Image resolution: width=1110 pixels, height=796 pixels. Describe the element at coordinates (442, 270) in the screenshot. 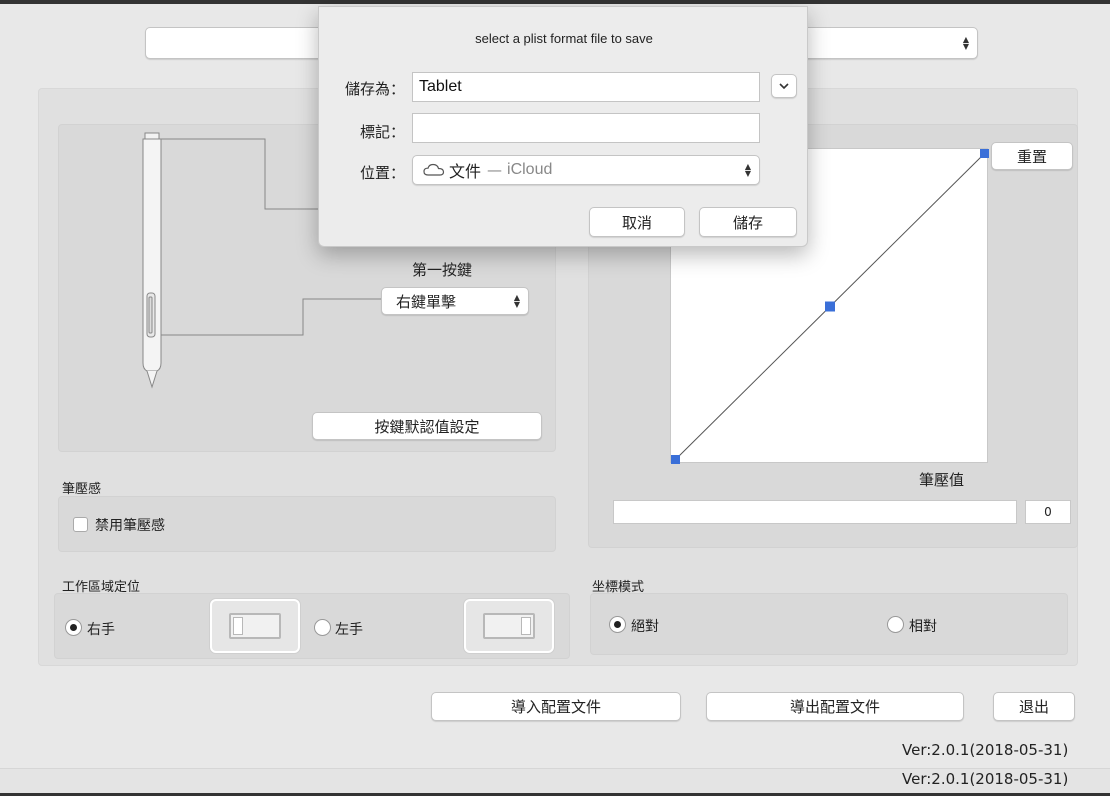

I see `first-button-label: 第一按鍵` at that location.